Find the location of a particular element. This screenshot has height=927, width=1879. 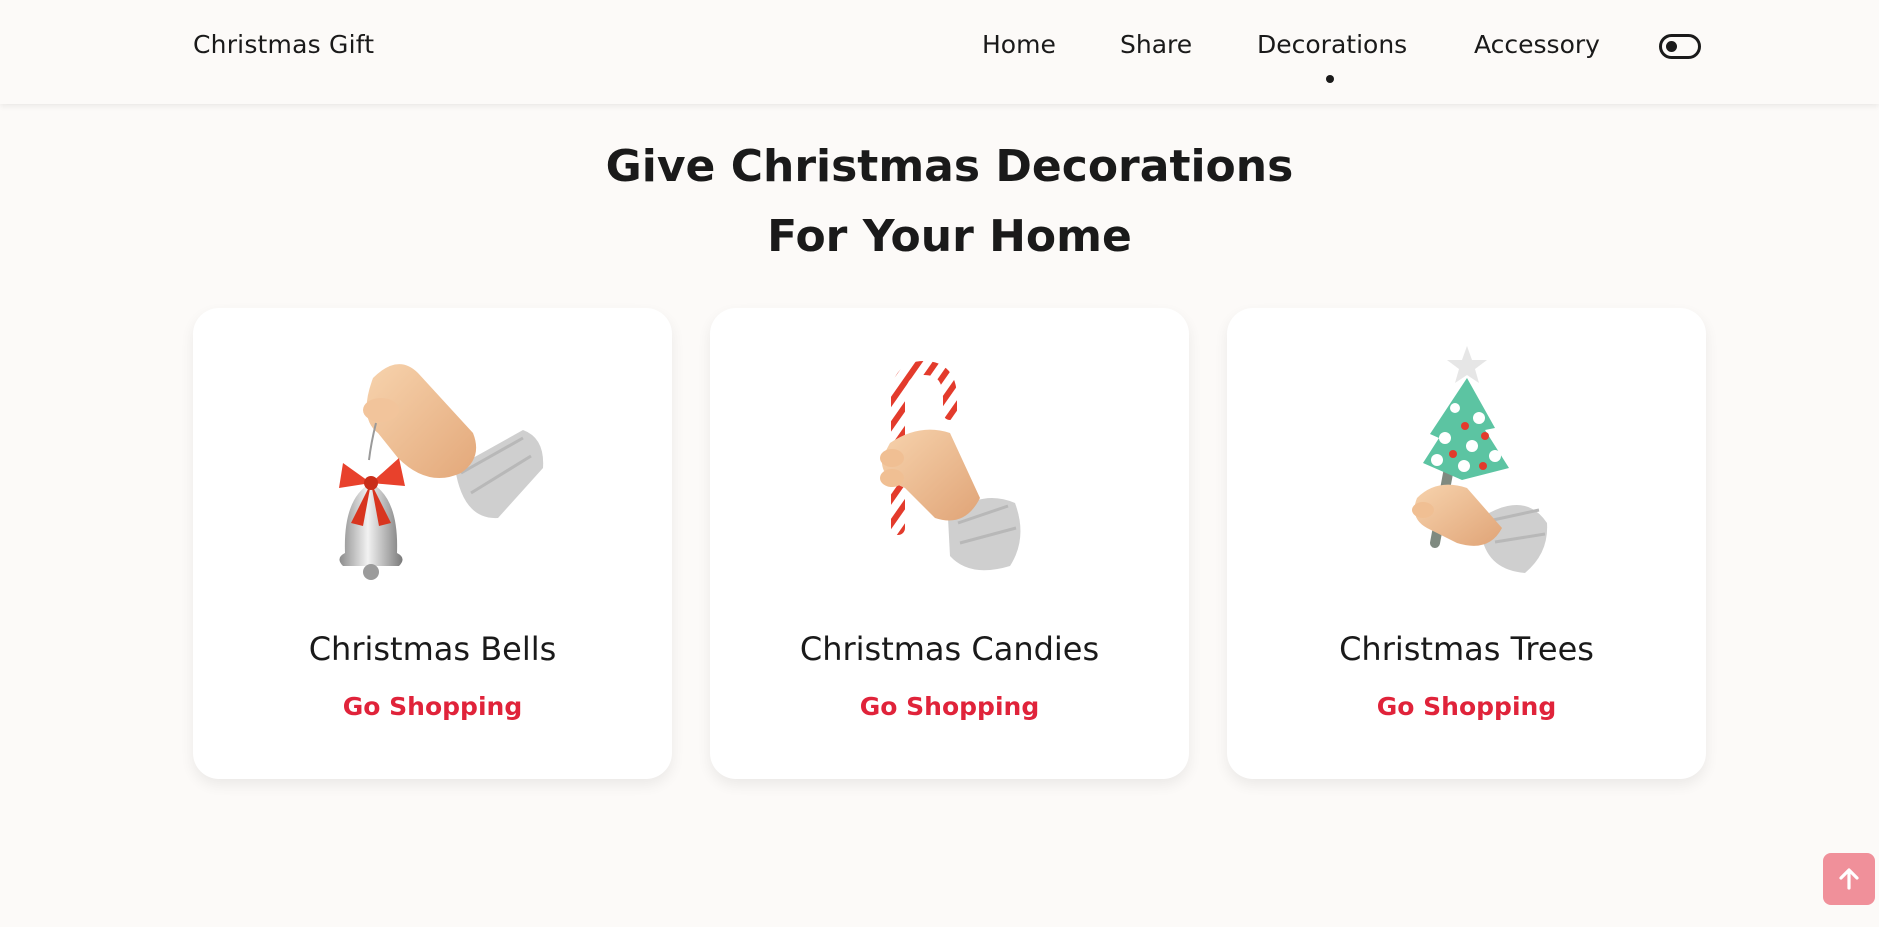

scroll-to-top-button is located at coordinates (1849, 879).